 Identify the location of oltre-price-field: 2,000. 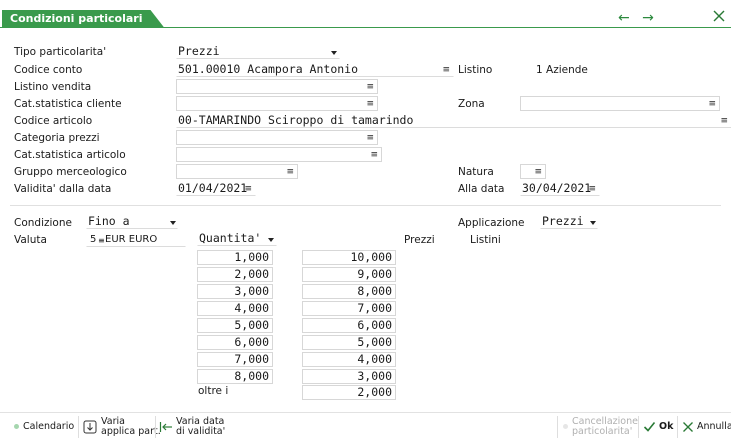
(349, 392).